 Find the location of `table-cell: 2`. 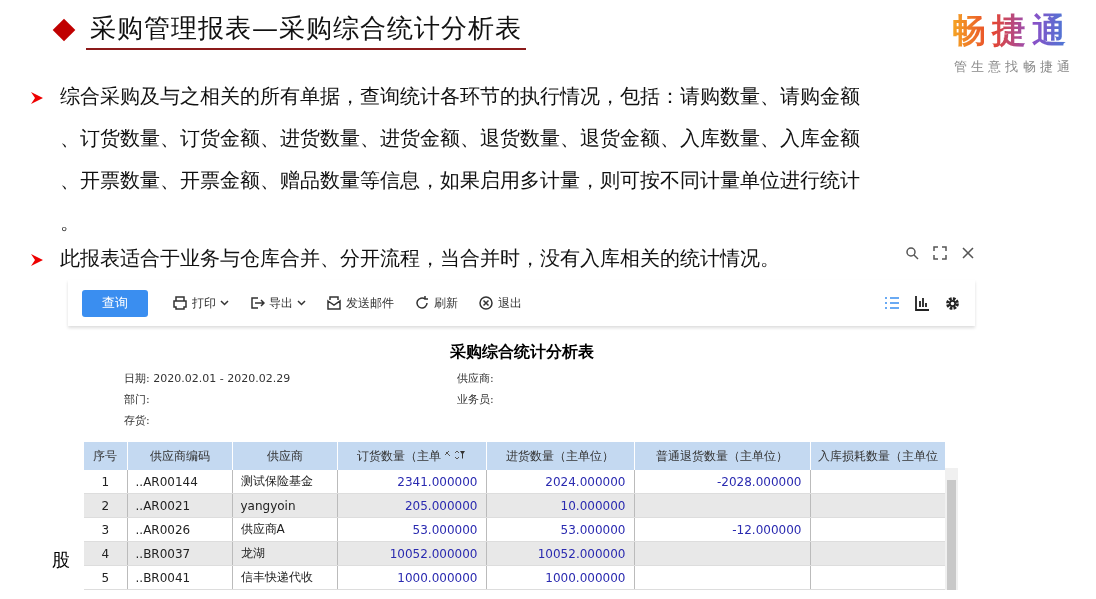

table-cell: 2 is located at coordinates (105, 505).